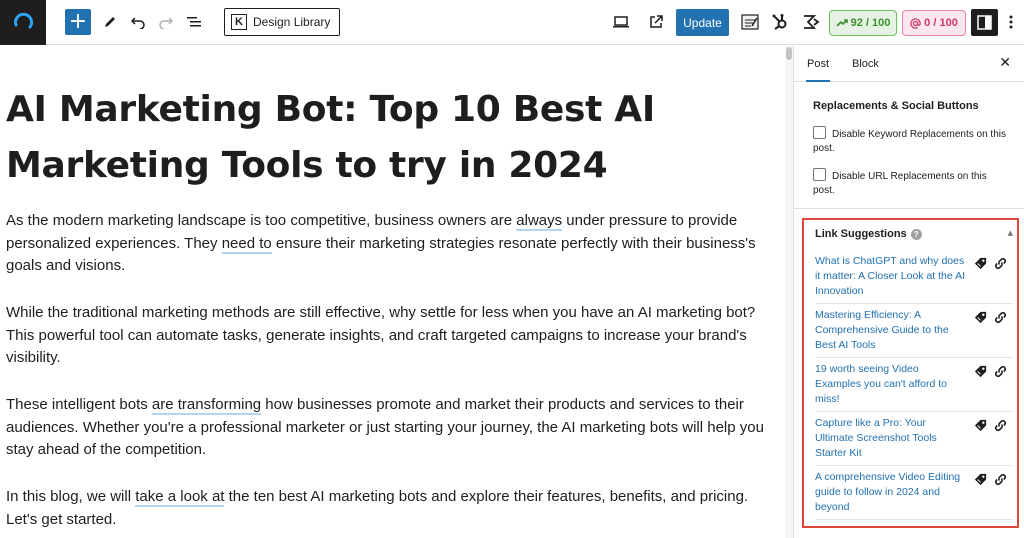 The width and height of the screenshot is (1024, 538). I want to click on link-whisper-button, so click(811, 22).